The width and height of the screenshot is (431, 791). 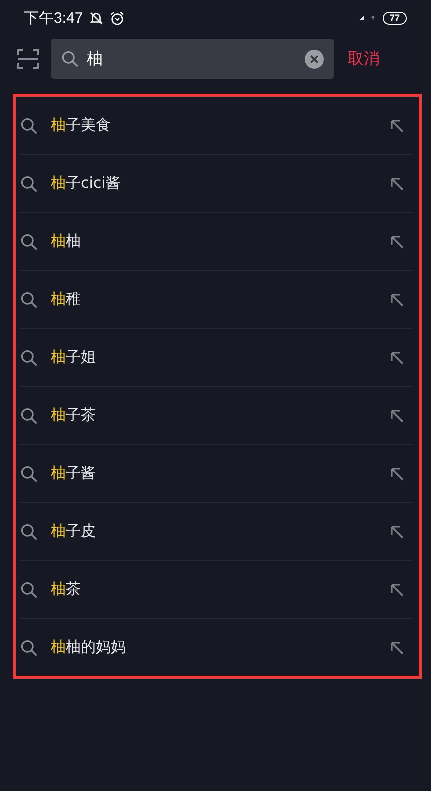 I want to click on clear-icon, so click(x=314, y=59).